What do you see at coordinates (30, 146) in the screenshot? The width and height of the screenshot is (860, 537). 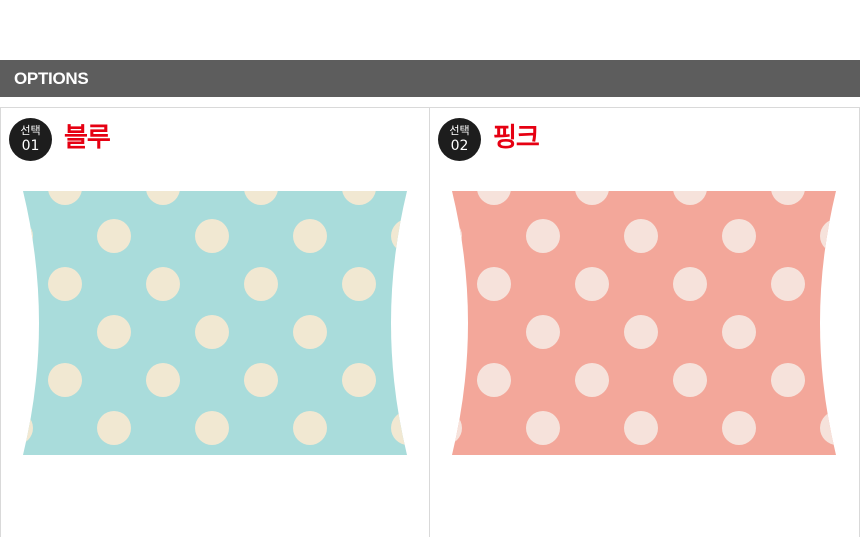 I see `badge-number: 01` at bounding box center [30, 146].